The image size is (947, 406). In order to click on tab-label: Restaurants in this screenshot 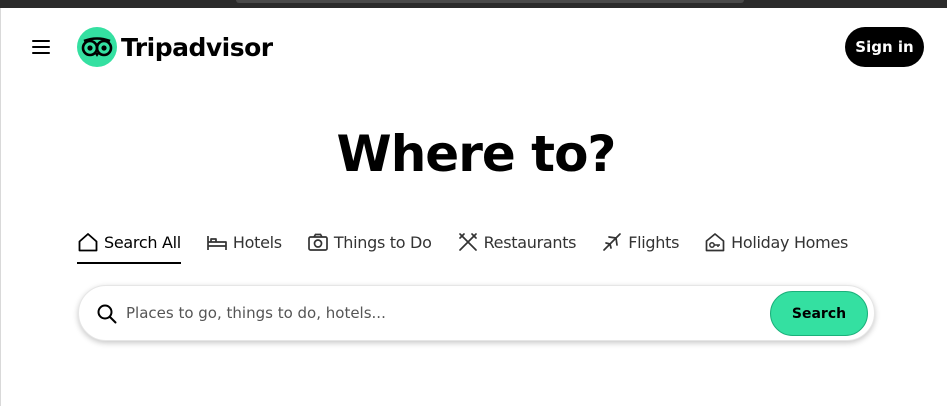, I will do `click(530, 242)`.